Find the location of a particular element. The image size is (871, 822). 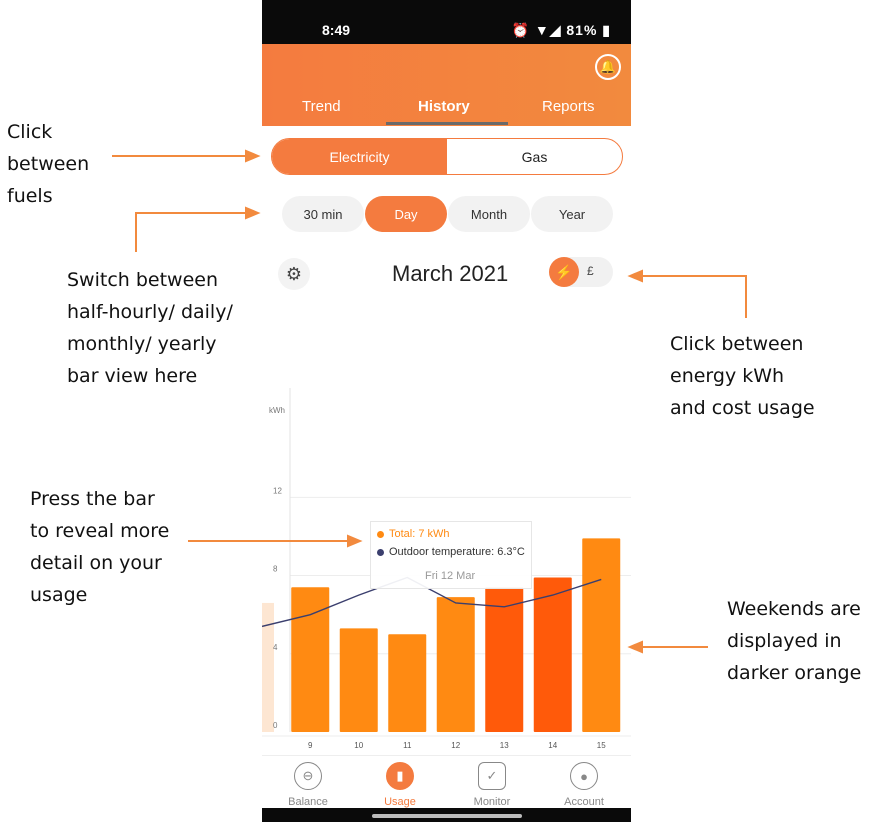

bell-icon: 🔔 is located at coordinates (608, 67).